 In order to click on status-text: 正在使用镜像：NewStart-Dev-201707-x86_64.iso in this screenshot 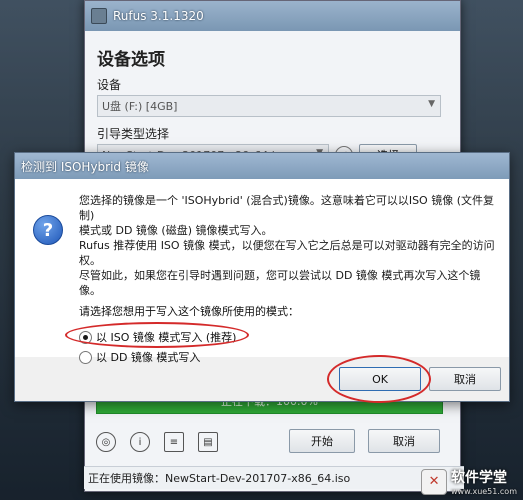, I will do `click(219, 478)`.